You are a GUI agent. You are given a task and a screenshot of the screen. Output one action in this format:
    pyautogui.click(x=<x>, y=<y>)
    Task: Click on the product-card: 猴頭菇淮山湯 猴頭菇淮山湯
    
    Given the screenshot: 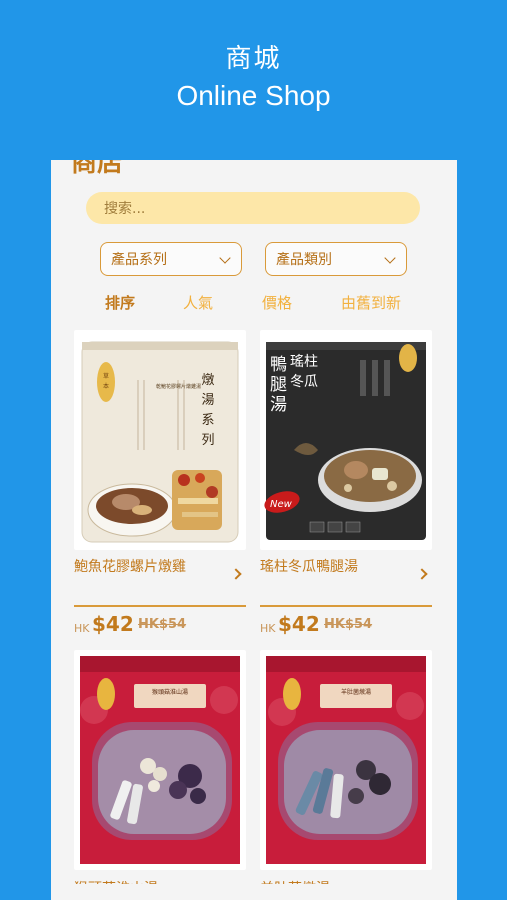 What is the action you would take?
    pyautogui.click(x=160, y=767)
    